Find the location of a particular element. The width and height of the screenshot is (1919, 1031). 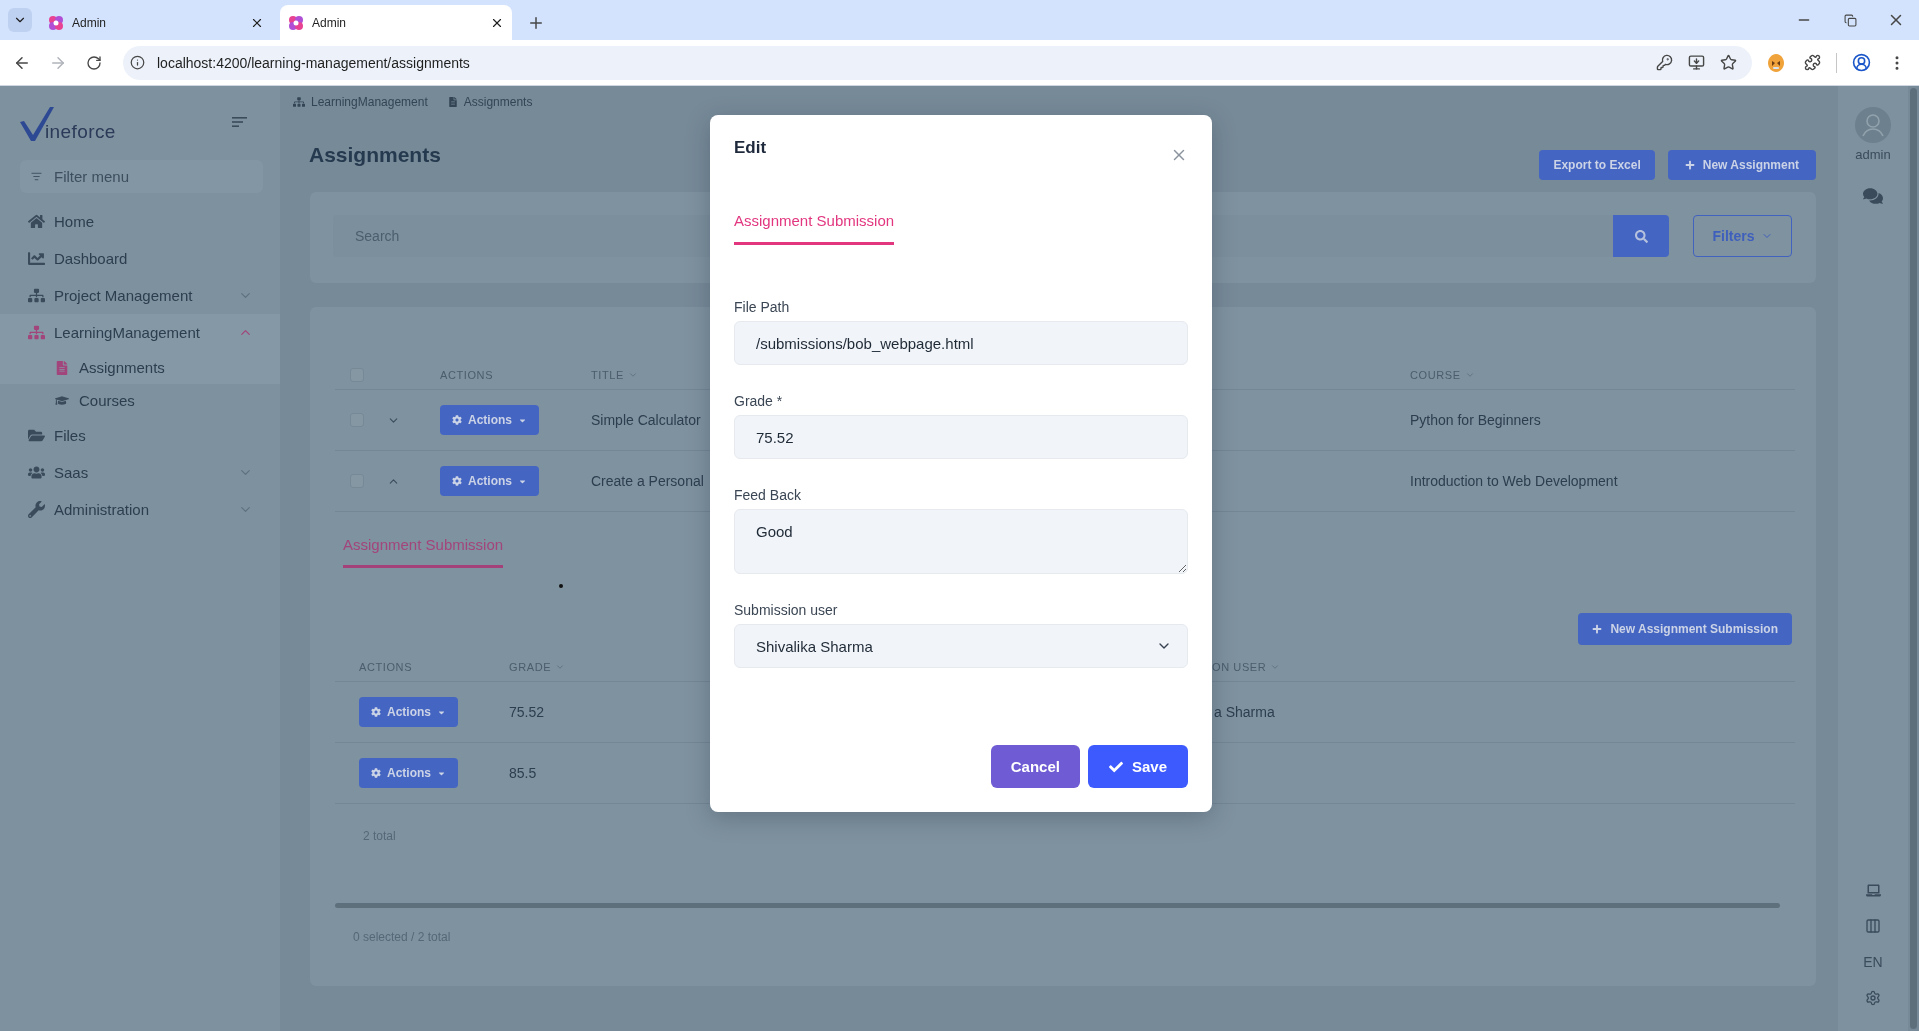

text-area-field: Good is located at coordinates (961, 541).